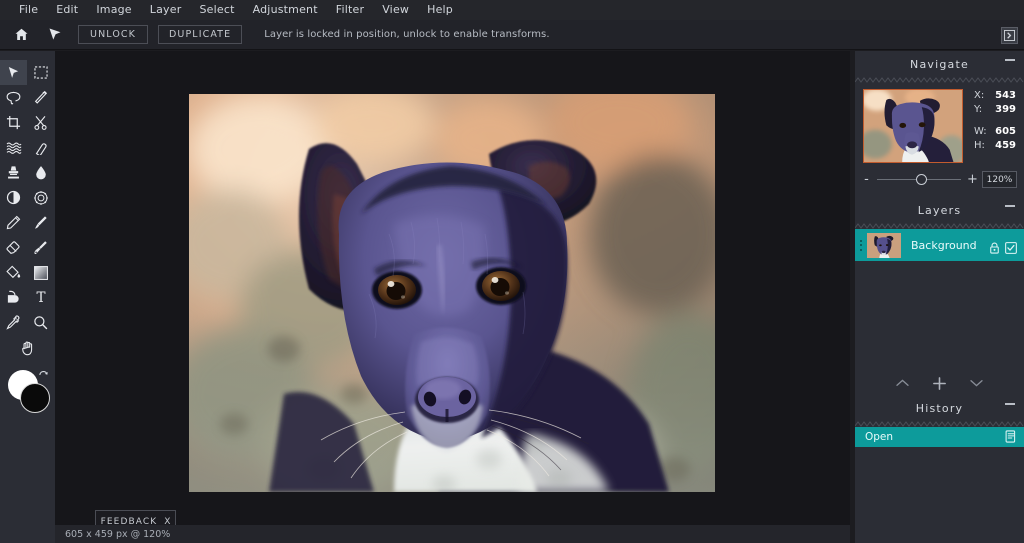  I want to click on history-panel-title: History, so click(939, 408).